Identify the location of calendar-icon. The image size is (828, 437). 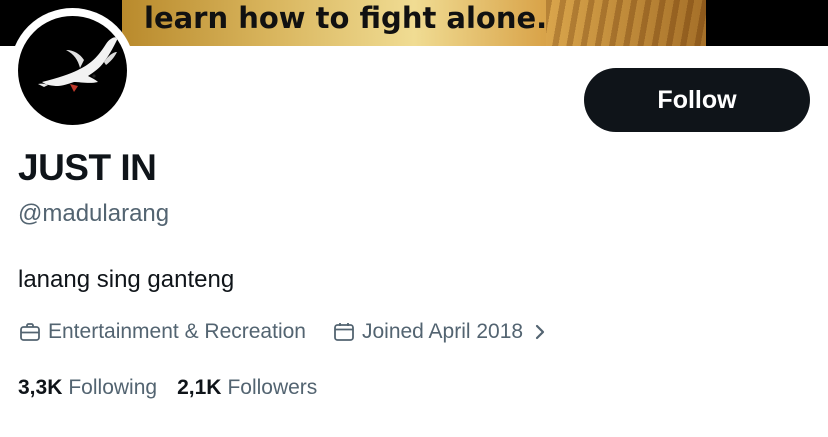
(344, 332).